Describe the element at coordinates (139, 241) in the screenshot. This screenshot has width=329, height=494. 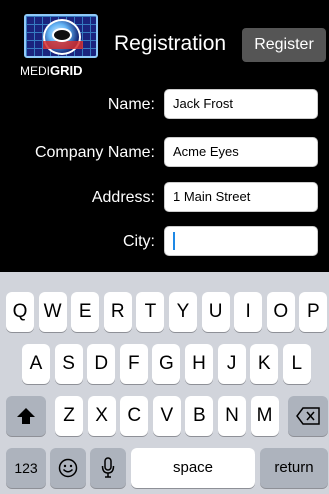
I see `city-label: City:` at that location.